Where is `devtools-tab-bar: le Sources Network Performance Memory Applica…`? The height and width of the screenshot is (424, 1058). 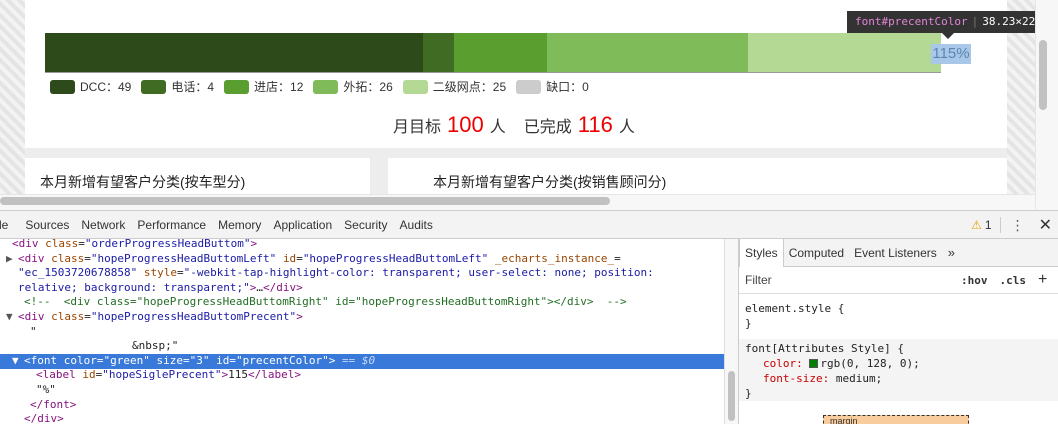
devtools-tab-bar: le Sources Network Performance Memory Applica… is located at coordinates (529, 225).